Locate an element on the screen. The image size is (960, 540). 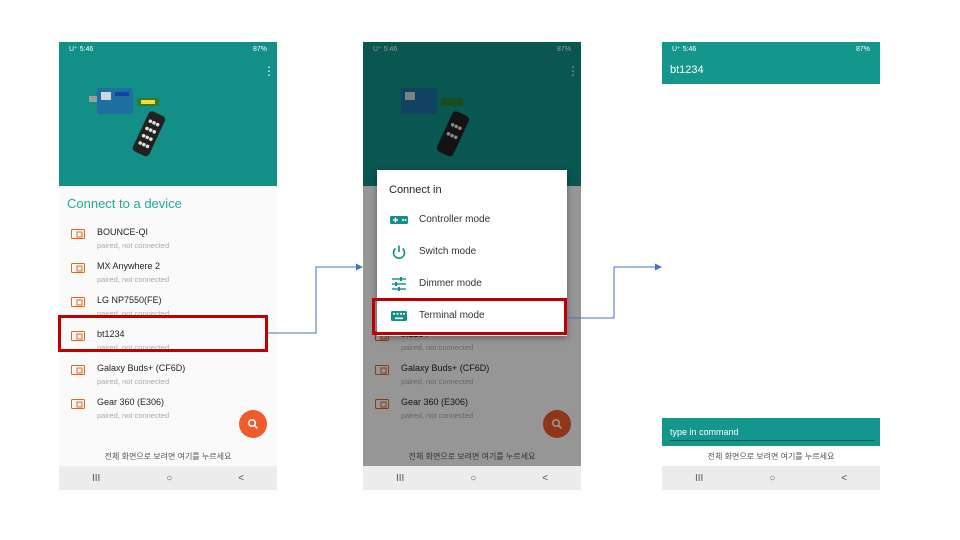
flow-arrows is located at coordinates (465, 298).